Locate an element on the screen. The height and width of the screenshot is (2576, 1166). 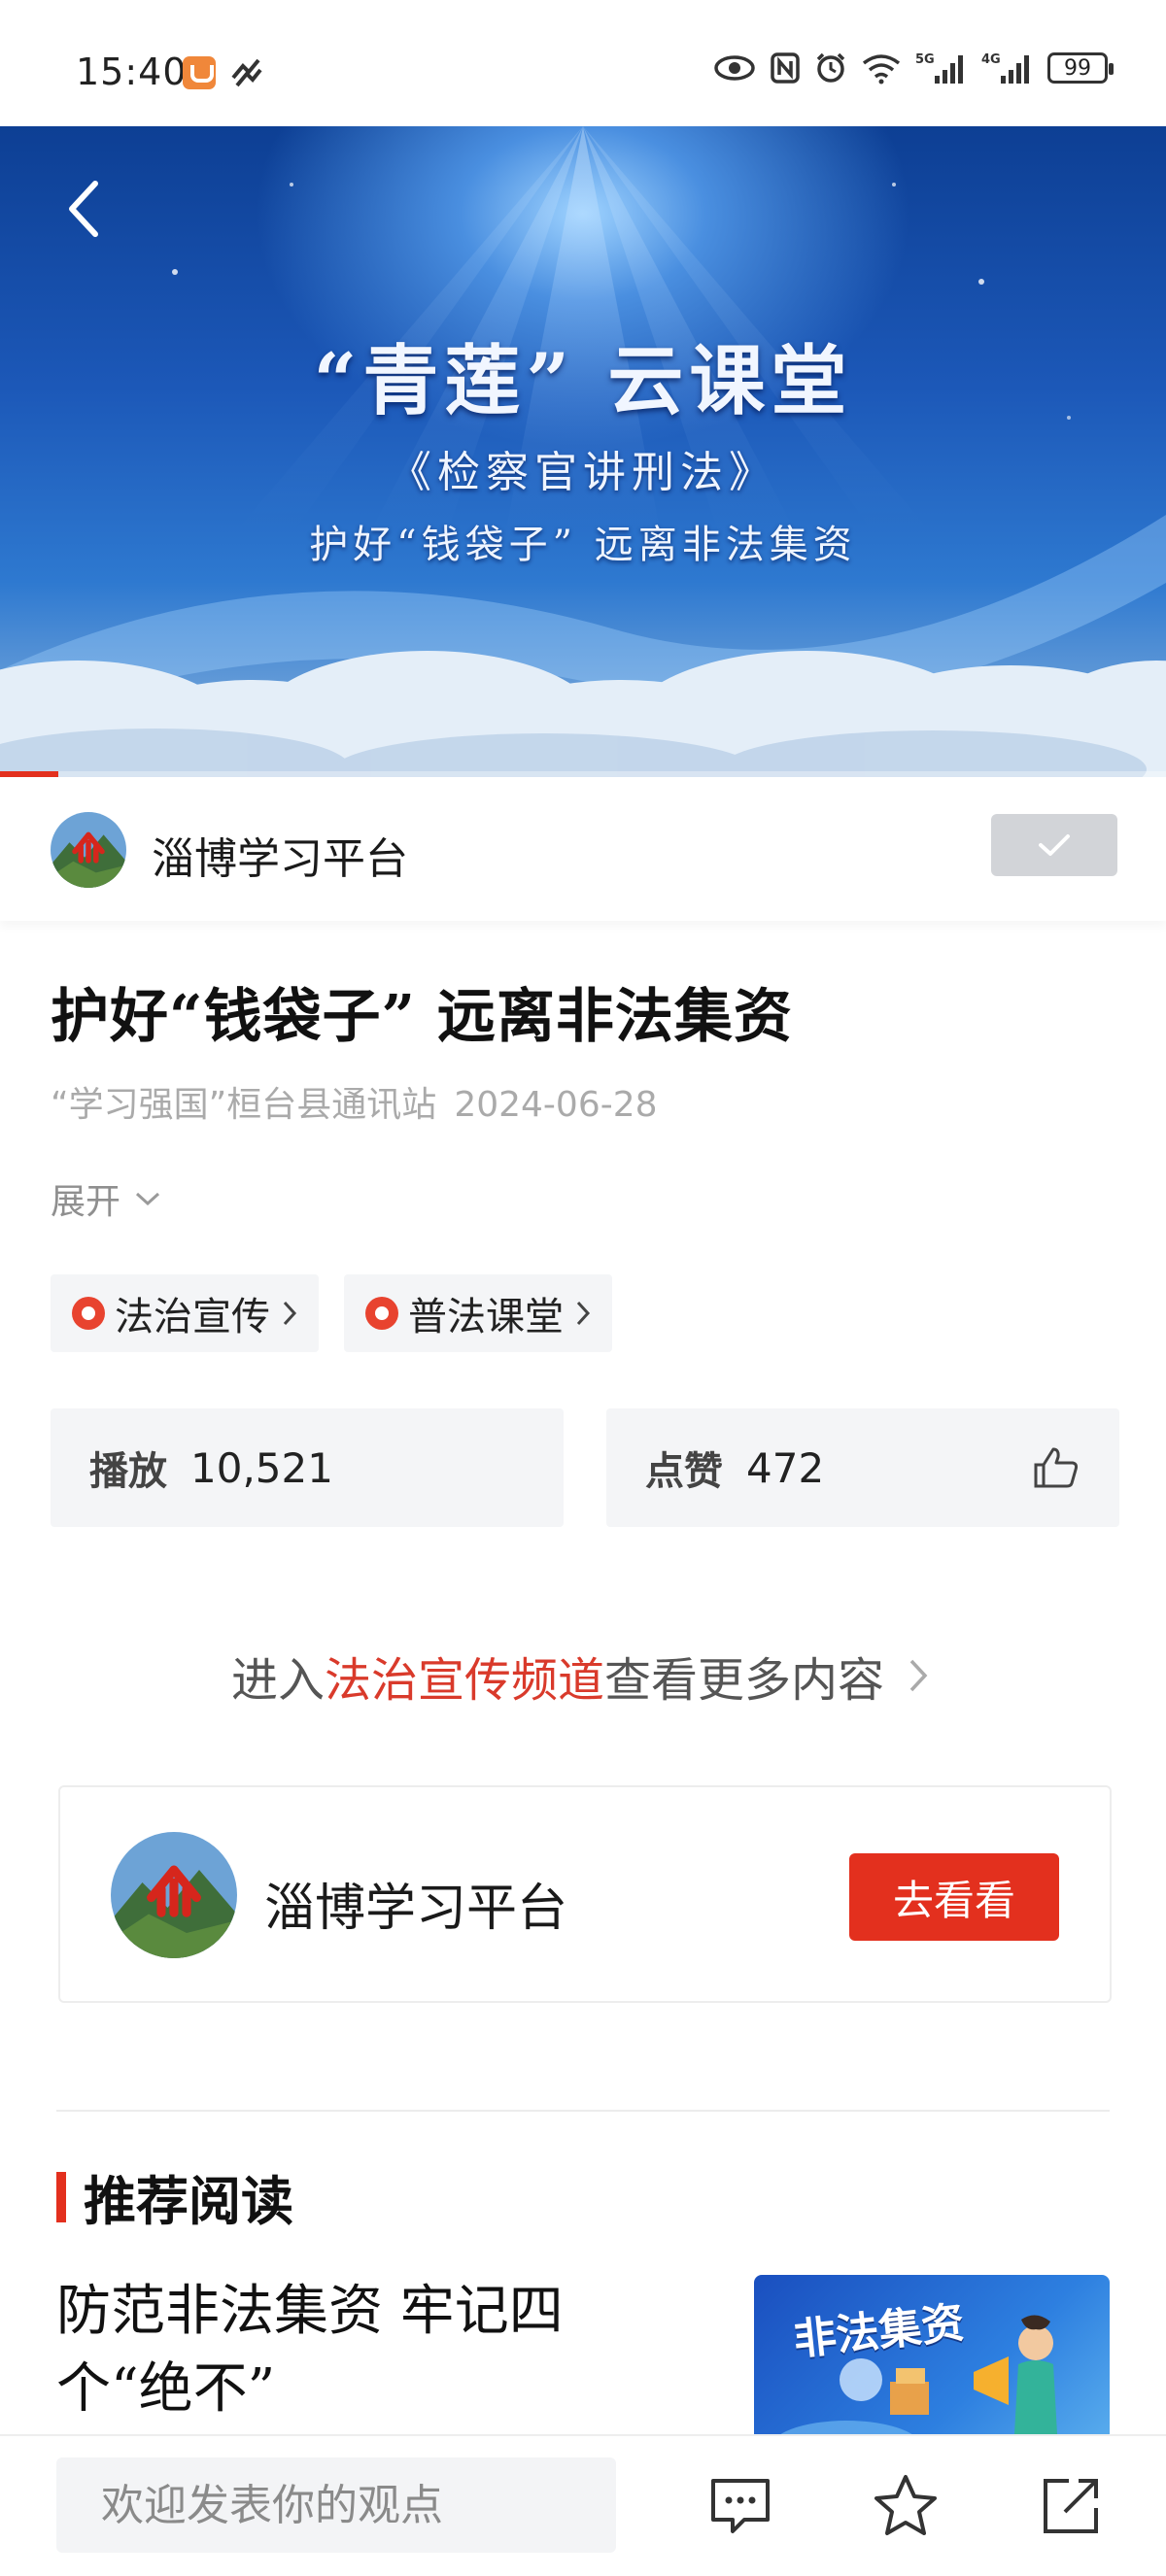
tag-label: 法治宣传 is located at coordinates (192, 1317).